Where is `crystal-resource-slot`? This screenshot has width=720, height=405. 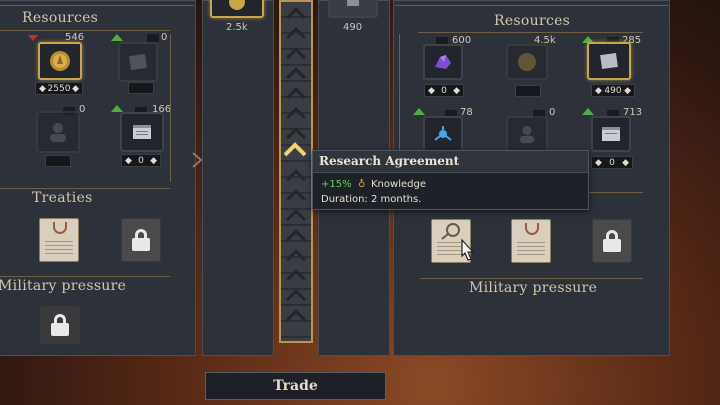
crystal-resource-slot is located at coordinates (443, 62).